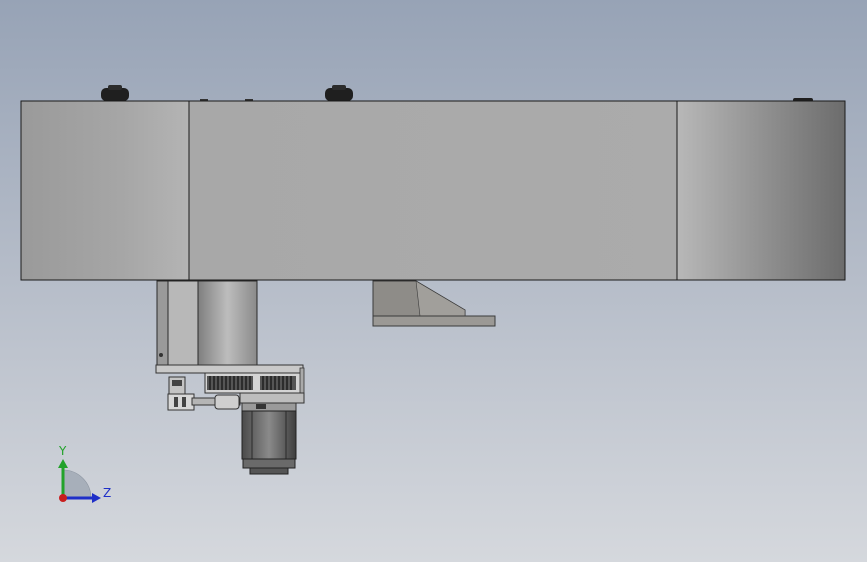 This screenshot has width=867, height=562. What do you see at coordinates (63, 498) in the screenshot?
I see `x-axis-point` at bounding box center [63, 498].